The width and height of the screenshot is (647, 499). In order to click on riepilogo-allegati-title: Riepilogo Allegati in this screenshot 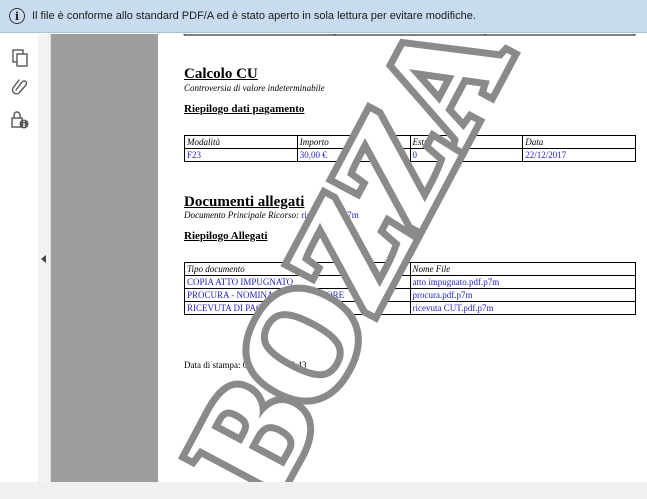, I will do `click(226, 236)`.